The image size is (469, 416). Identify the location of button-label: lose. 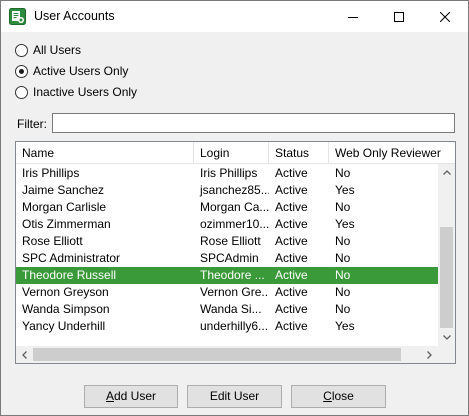
(342, 396).